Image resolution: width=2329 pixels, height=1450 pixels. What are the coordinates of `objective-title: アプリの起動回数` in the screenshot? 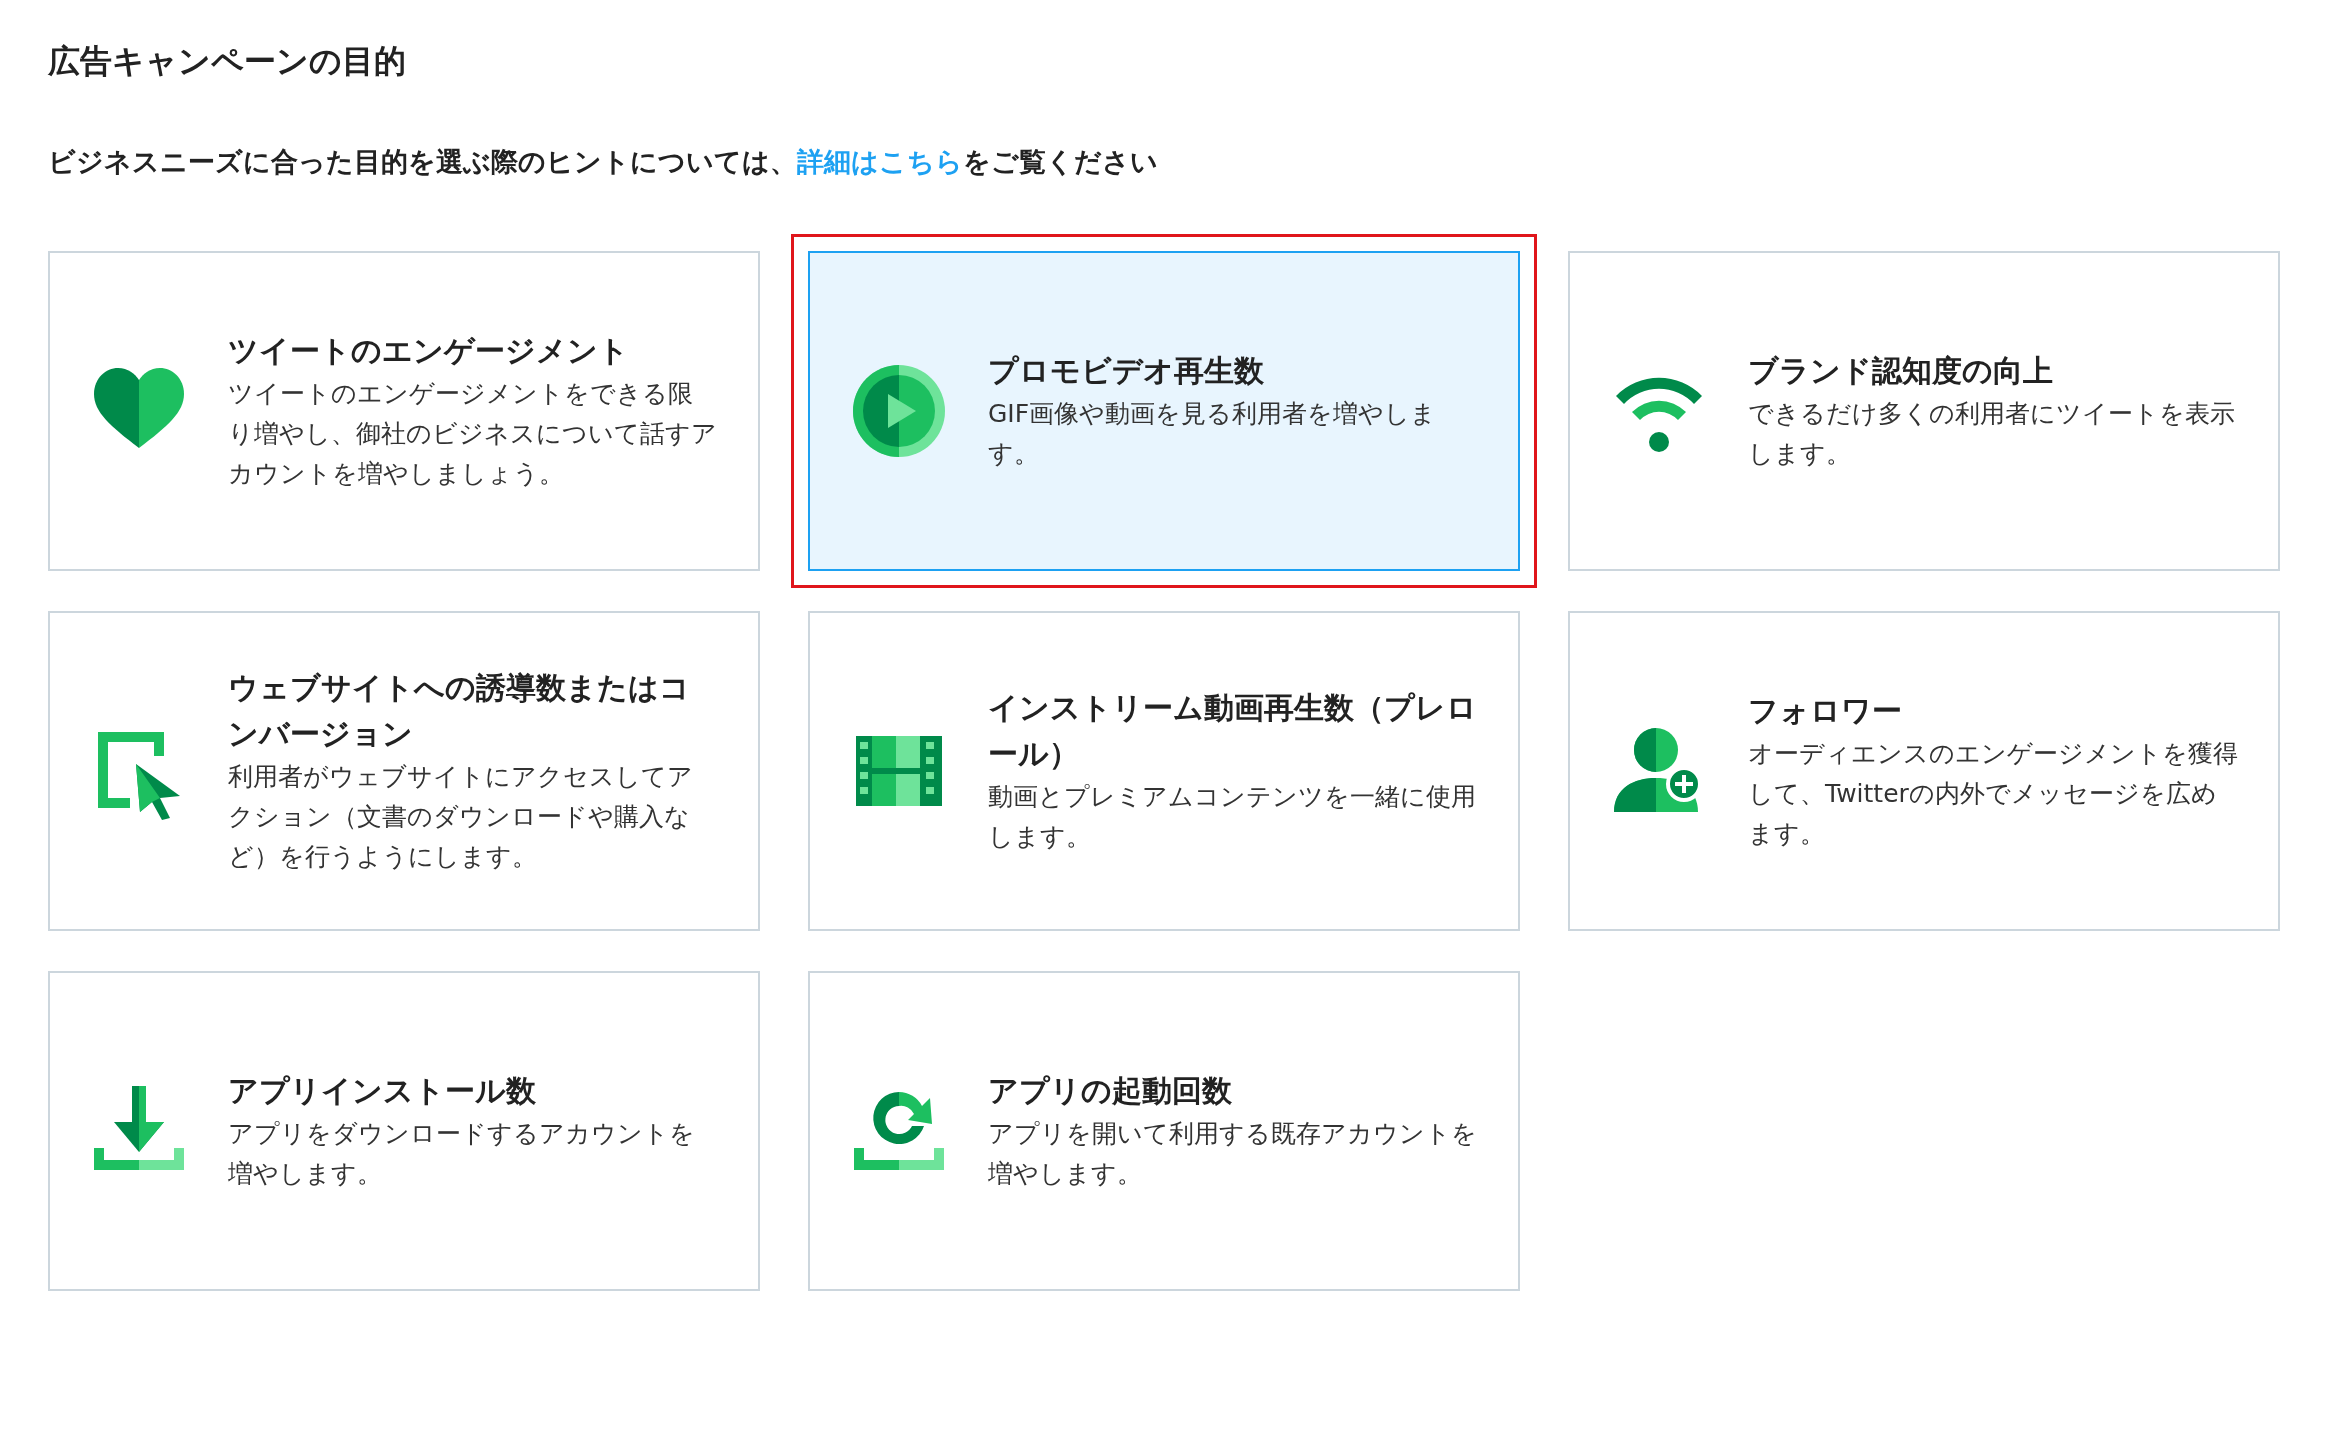 It's located at (1110, 1090).